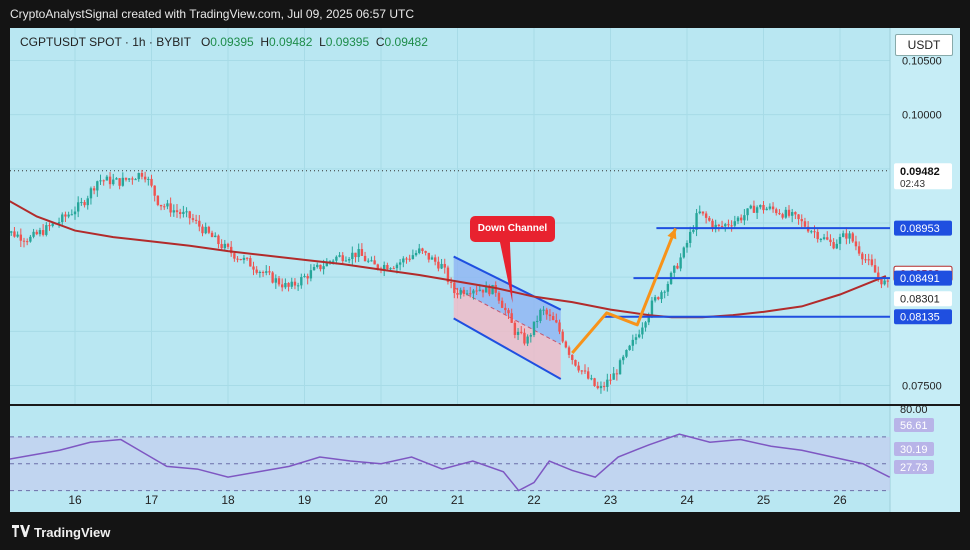 This screenshot has width=970, height=550. Describe the element at coordinates (764, 500) in the screenshot. I see `x-tick-label: 25` at that location.